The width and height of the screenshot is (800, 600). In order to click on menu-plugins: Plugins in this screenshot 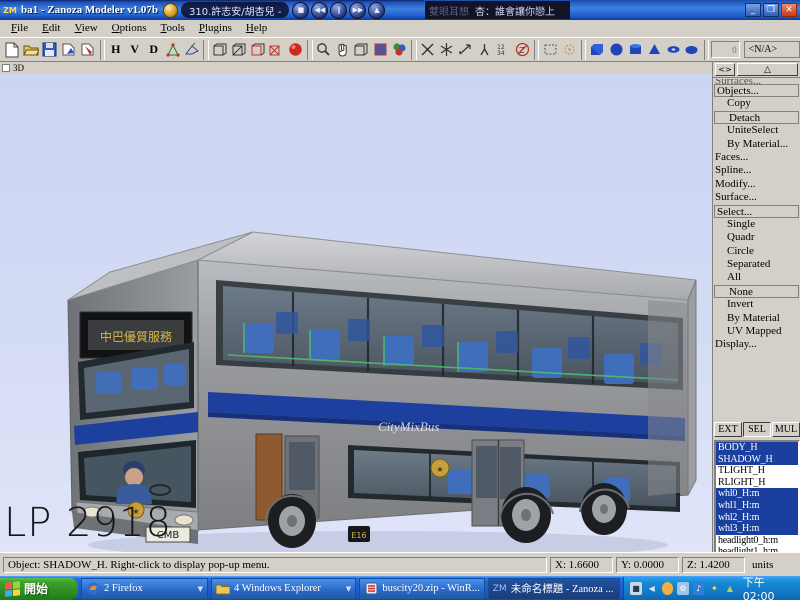, I will do `click(215, 28)`.